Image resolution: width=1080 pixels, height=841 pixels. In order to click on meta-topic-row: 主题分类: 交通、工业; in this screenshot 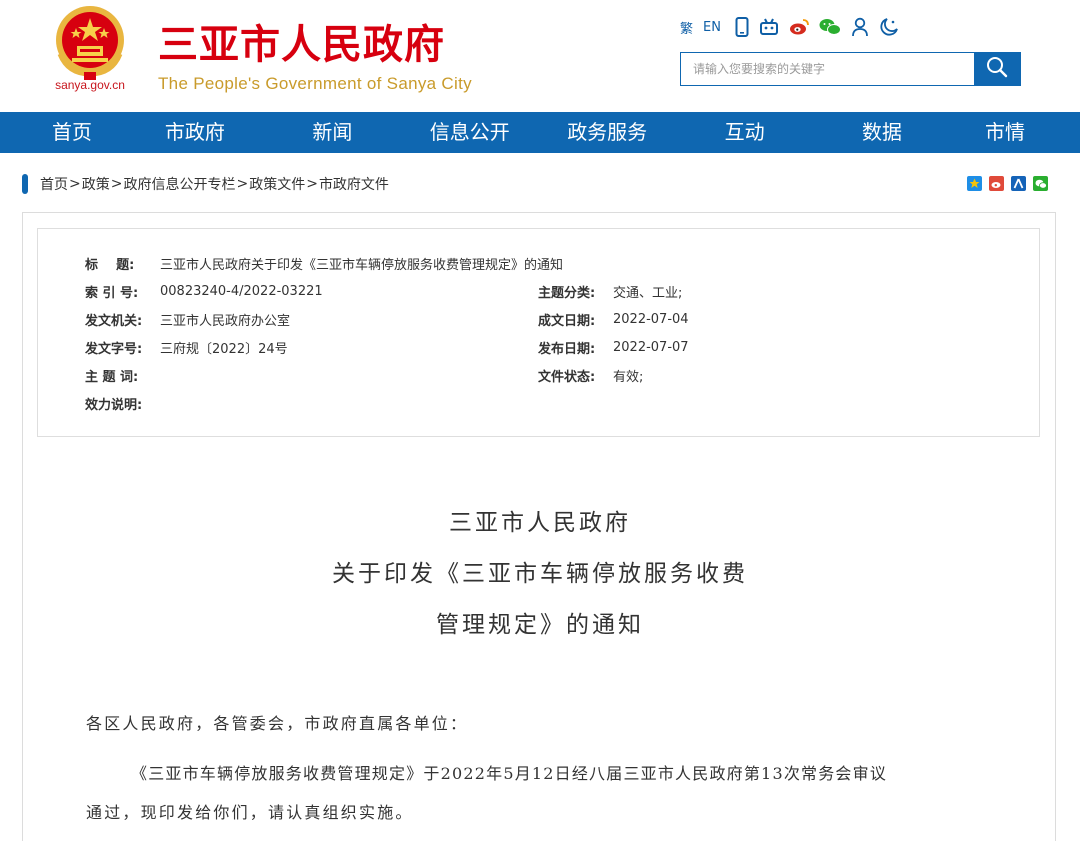, I will do `click(610, 291)`.